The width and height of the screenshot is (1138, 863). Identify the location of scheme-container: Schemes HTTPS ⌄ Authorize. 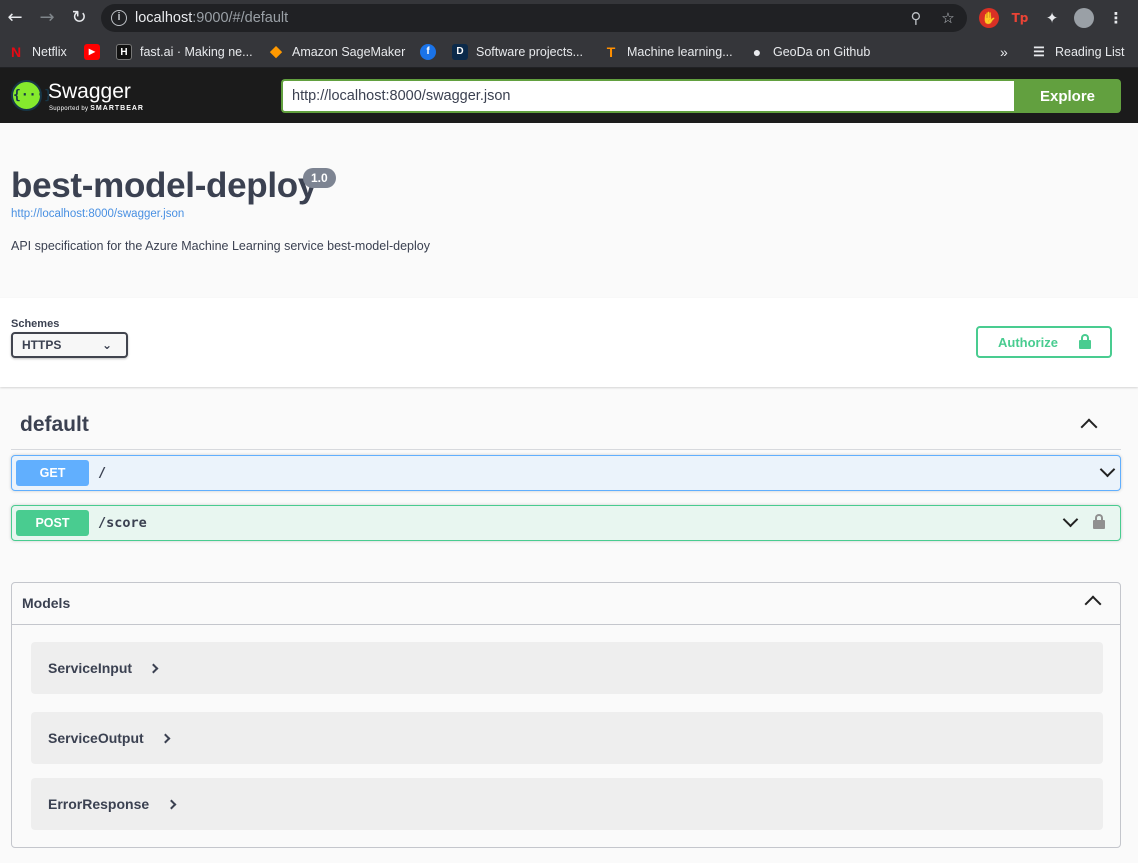
(569, 342).